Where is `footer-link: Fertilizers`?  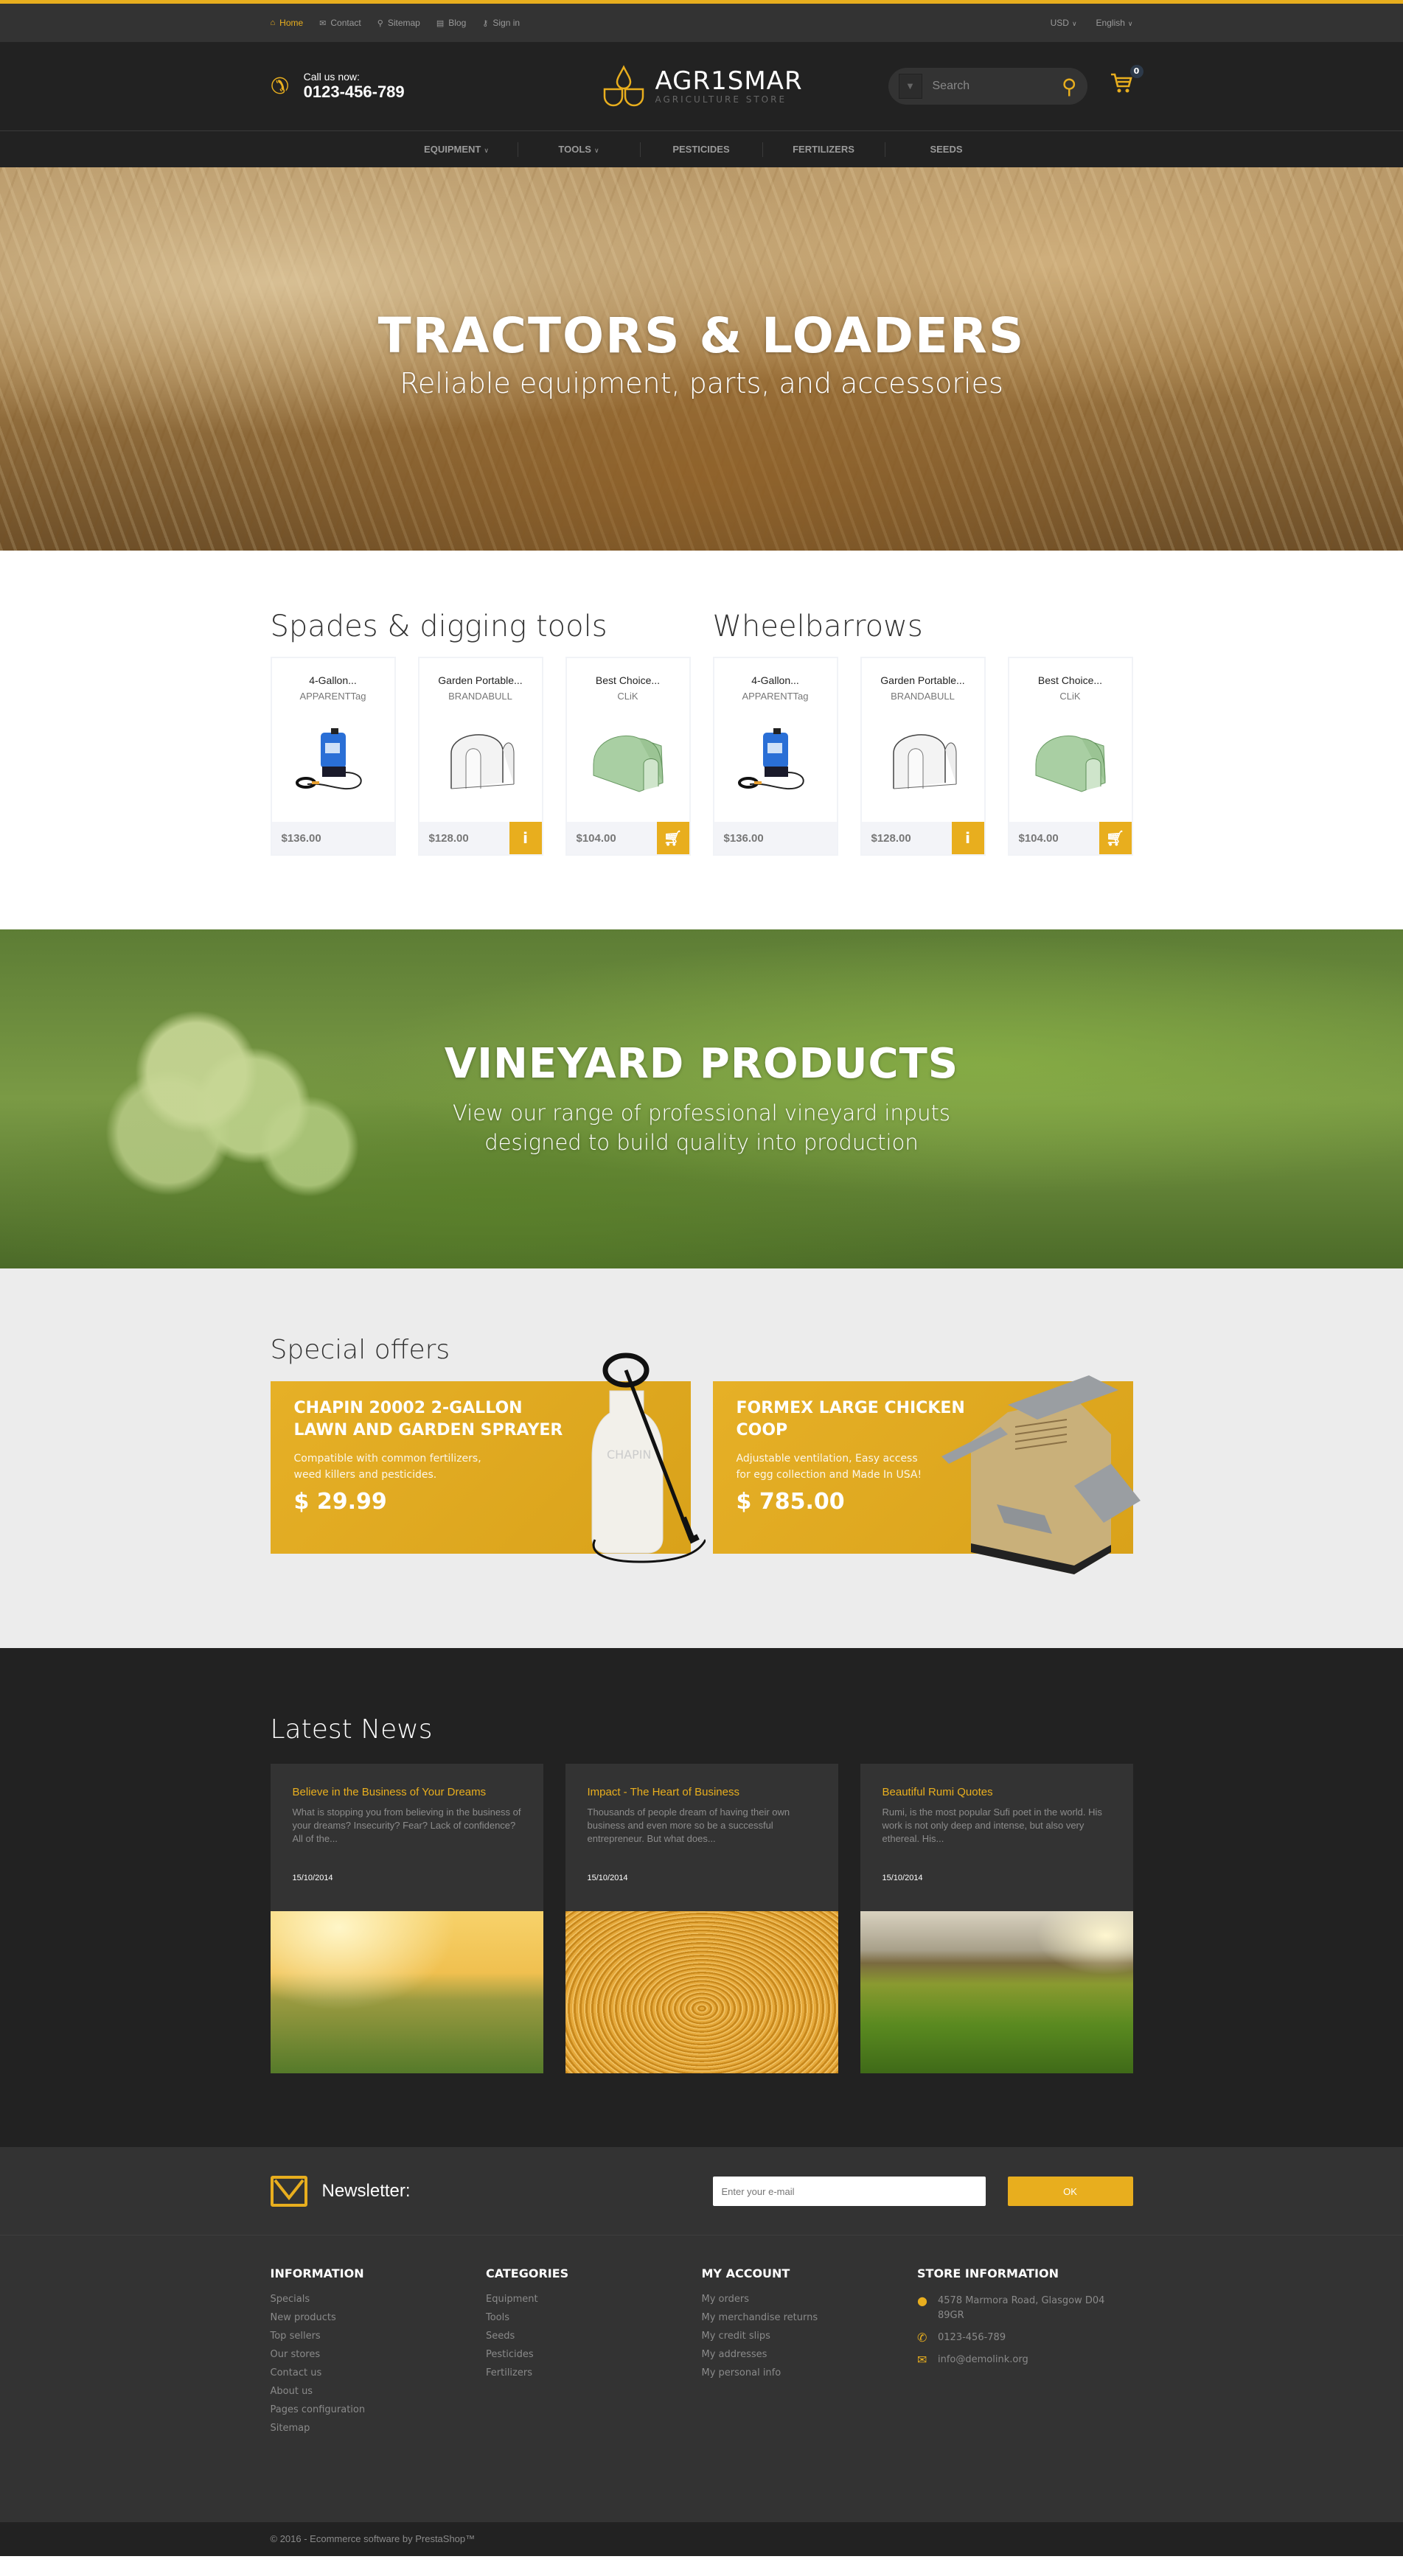
footer-link: Fertilizers is located at coordinates (594, 2376).